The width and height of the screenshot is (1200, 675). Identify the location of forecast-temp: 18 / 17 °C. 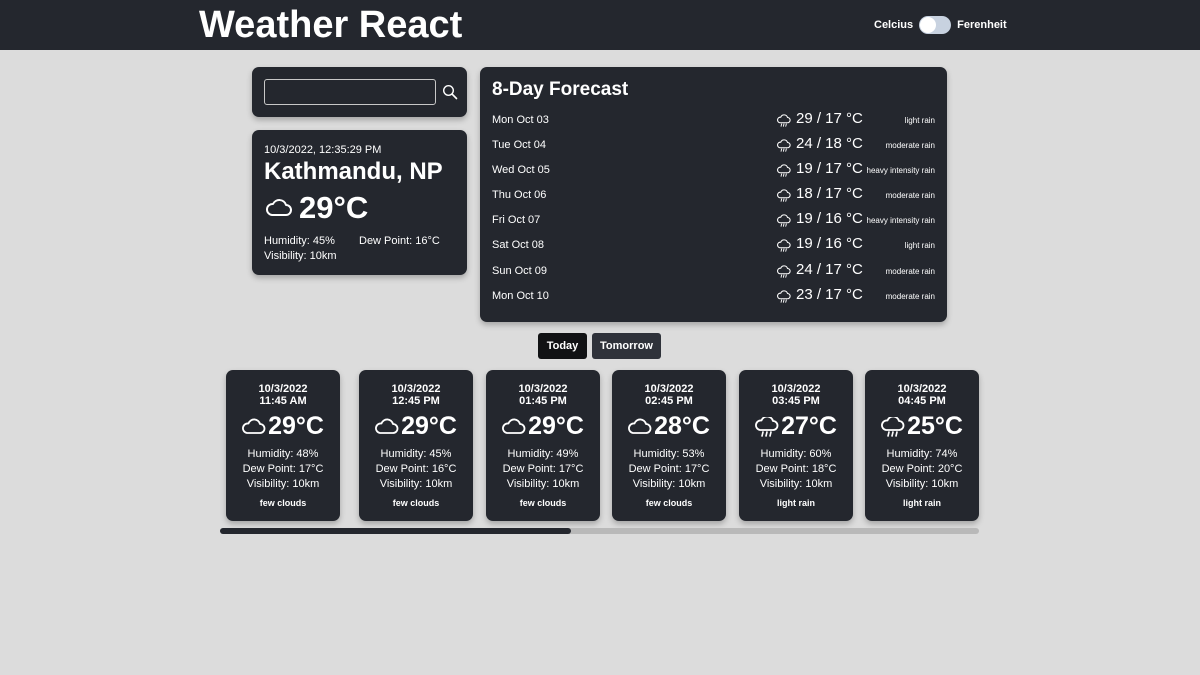
(829, 193).